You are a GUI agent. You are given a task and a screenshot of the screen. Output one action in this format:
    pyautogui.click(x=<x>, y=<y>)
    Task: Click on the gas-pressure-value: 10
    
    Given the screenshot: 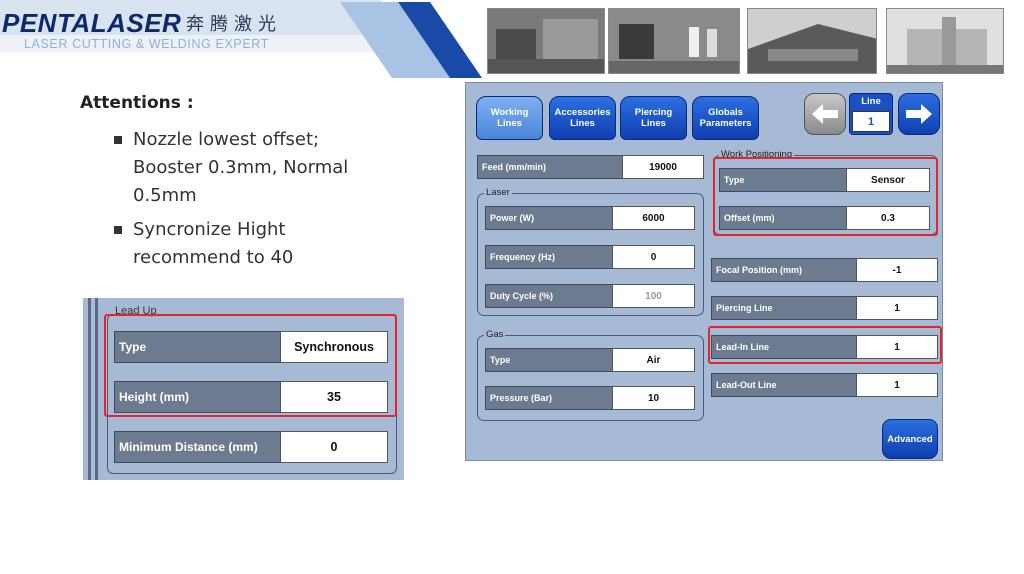 What is the action you would take?
    pyautogui.click(x=653, y=398)
    